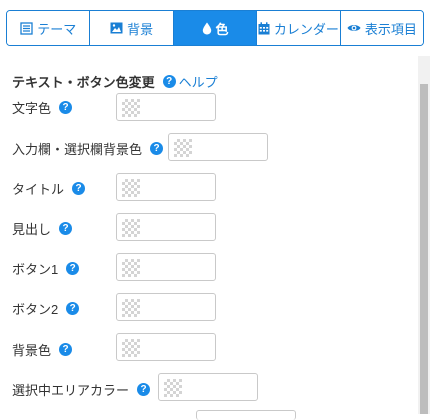  Describe the element at coordinates (354, 28) in the screenshot. I see `eye-icon` at that location.